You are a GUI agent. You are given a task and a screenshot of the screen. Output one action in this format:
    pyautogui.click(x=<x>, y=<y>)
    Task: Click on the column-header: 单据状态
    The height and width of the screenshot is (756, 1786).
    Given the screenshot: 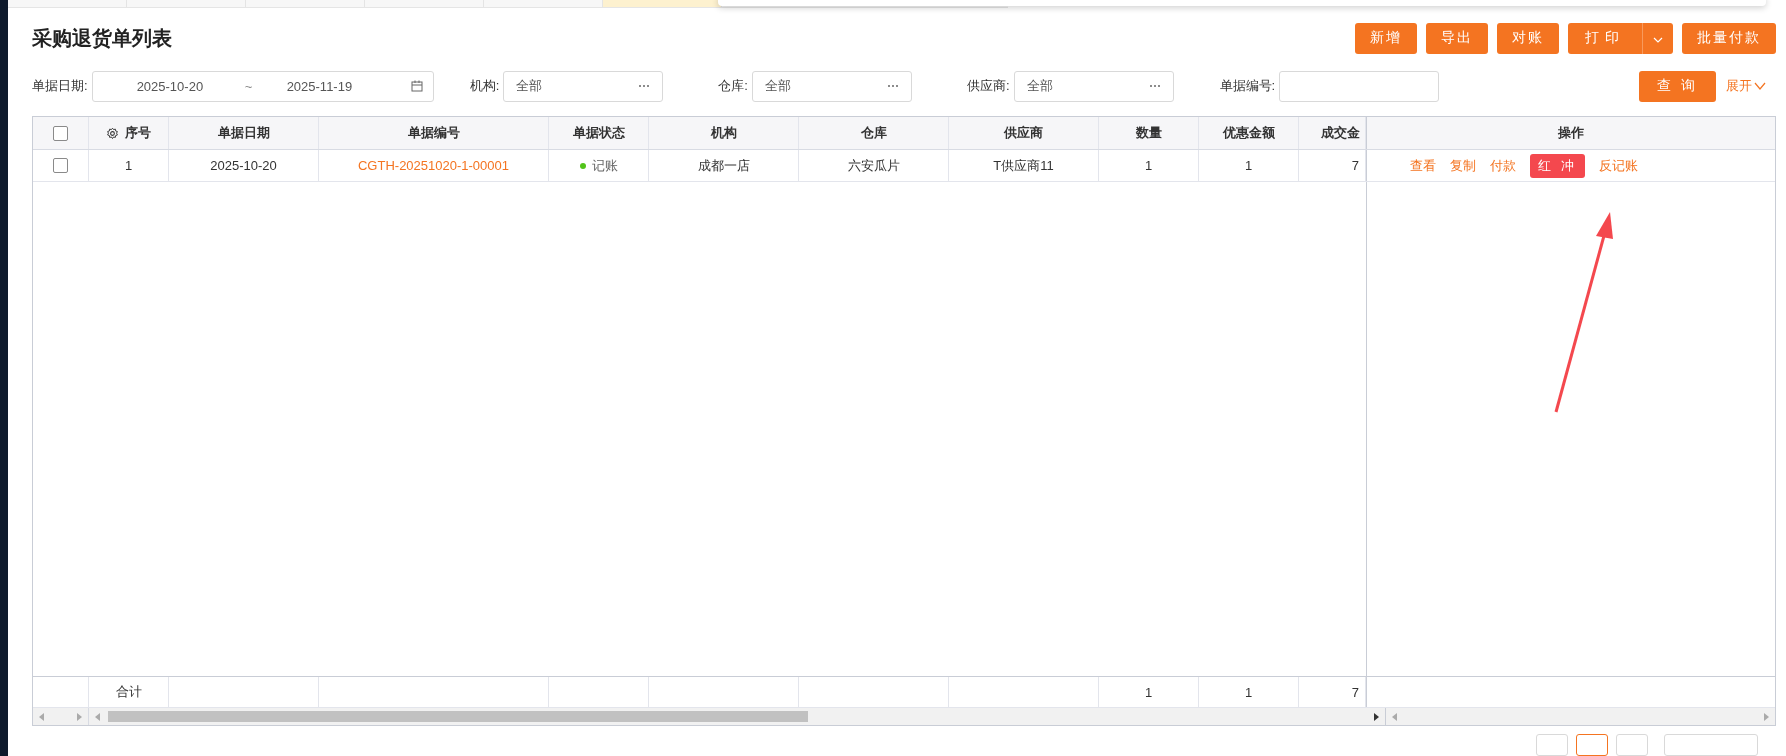 What is the action you would take?
    pyautogui.click(x=598, y=133)
    